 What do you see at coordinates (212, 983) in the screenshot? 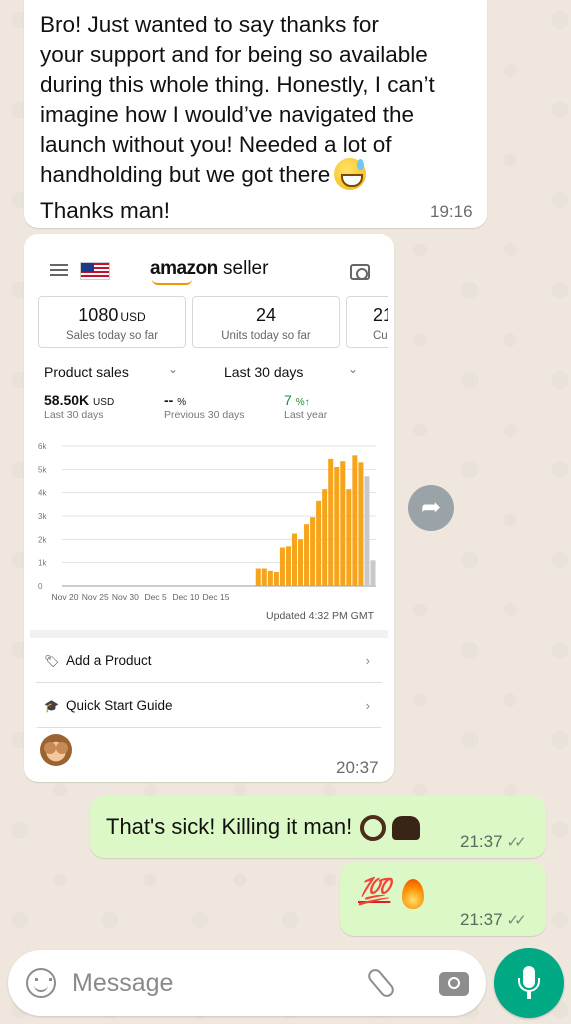
I see `message-input` at bounding box center [212, 983].